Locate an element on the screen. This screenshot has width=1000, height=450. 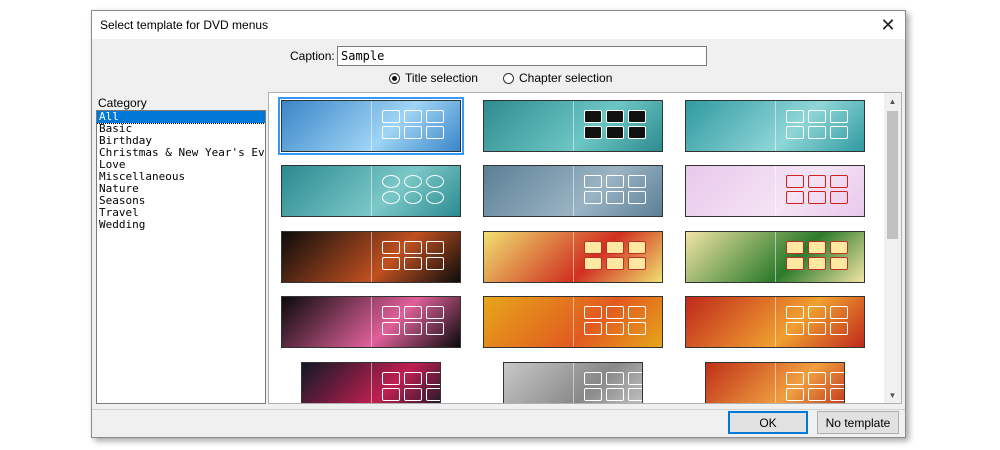
template-thumbnail-teal-dark-buttons is located at coordinates (573, 126).